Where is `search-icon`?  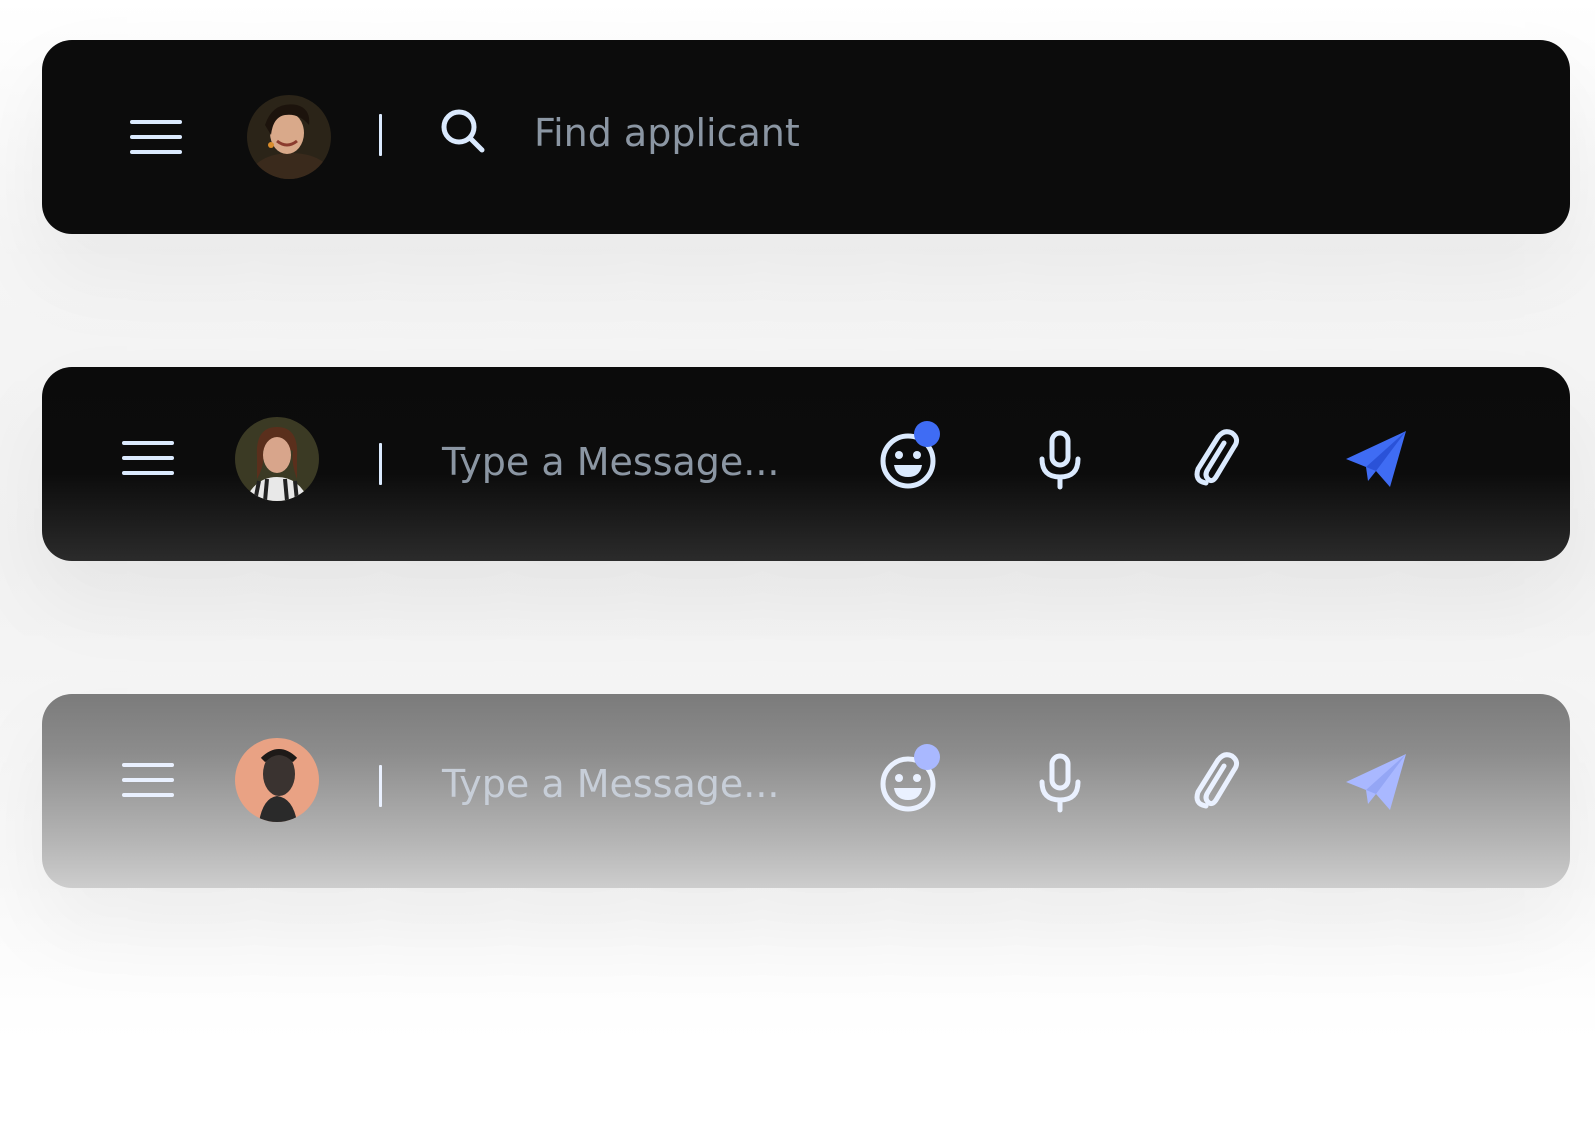
search-icon is located at coordinates (463, 131).